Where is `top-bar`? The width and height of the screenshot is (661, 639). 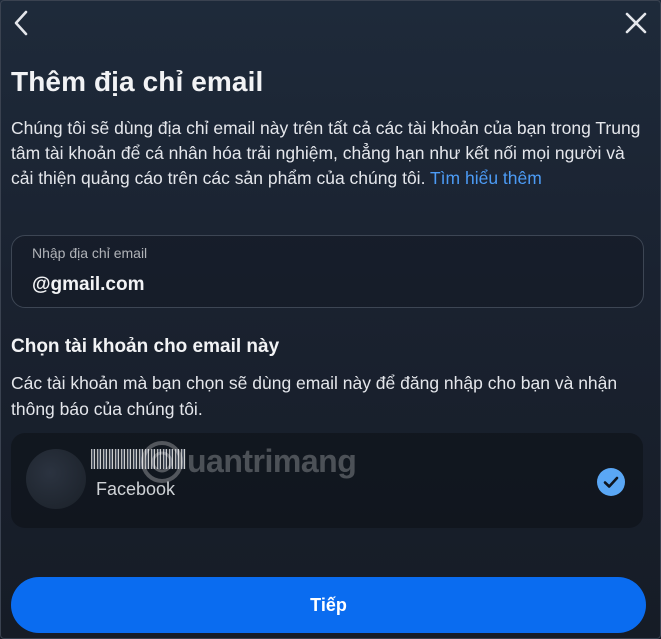
top-bar is located at coordinates (330, 25).